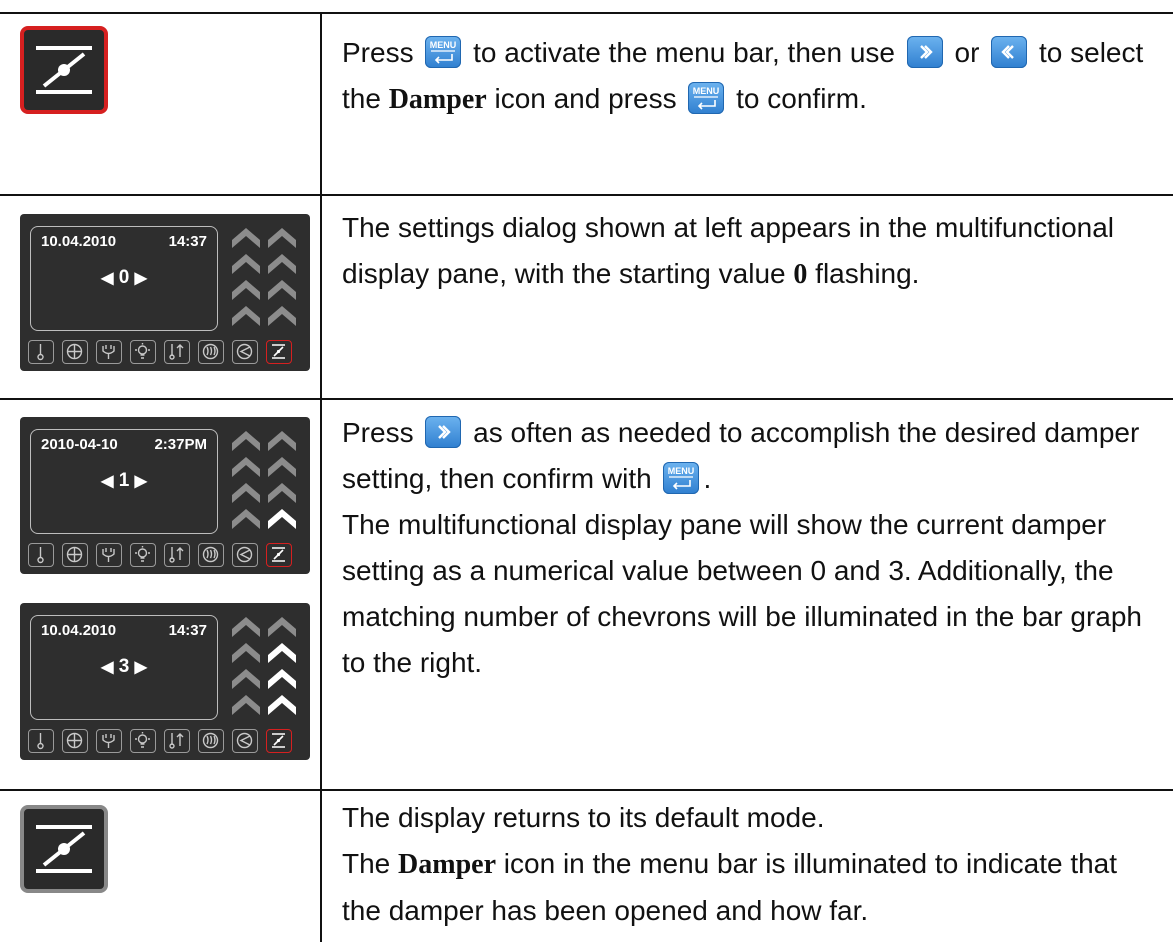 The height and width of the screenshot is (942, 1173). What do you see at coordinates (583, 817) in the screenshot?
I see `text-run: The display returns to its default mode.` at bounding box center [583, 817].